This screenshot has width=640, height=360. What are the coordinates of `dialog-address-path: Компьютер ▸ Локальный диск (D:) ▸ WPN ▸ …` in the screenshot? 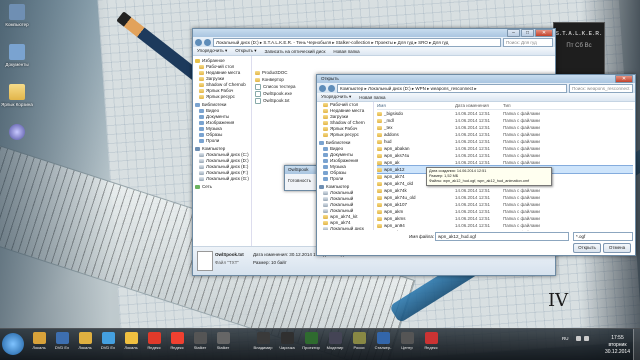 It's located at (452, 88).